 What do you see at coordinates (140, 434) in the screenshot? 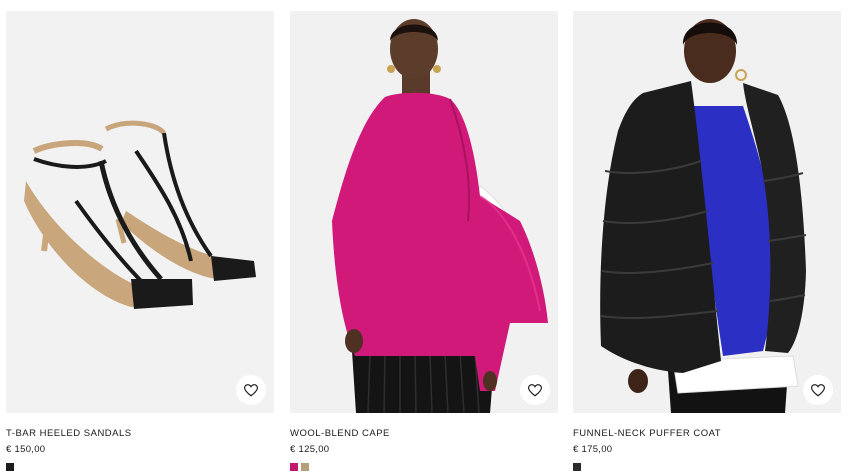
I see `product-title: T-BAR HEELED SANDALS` at bounding box center [140, 434].